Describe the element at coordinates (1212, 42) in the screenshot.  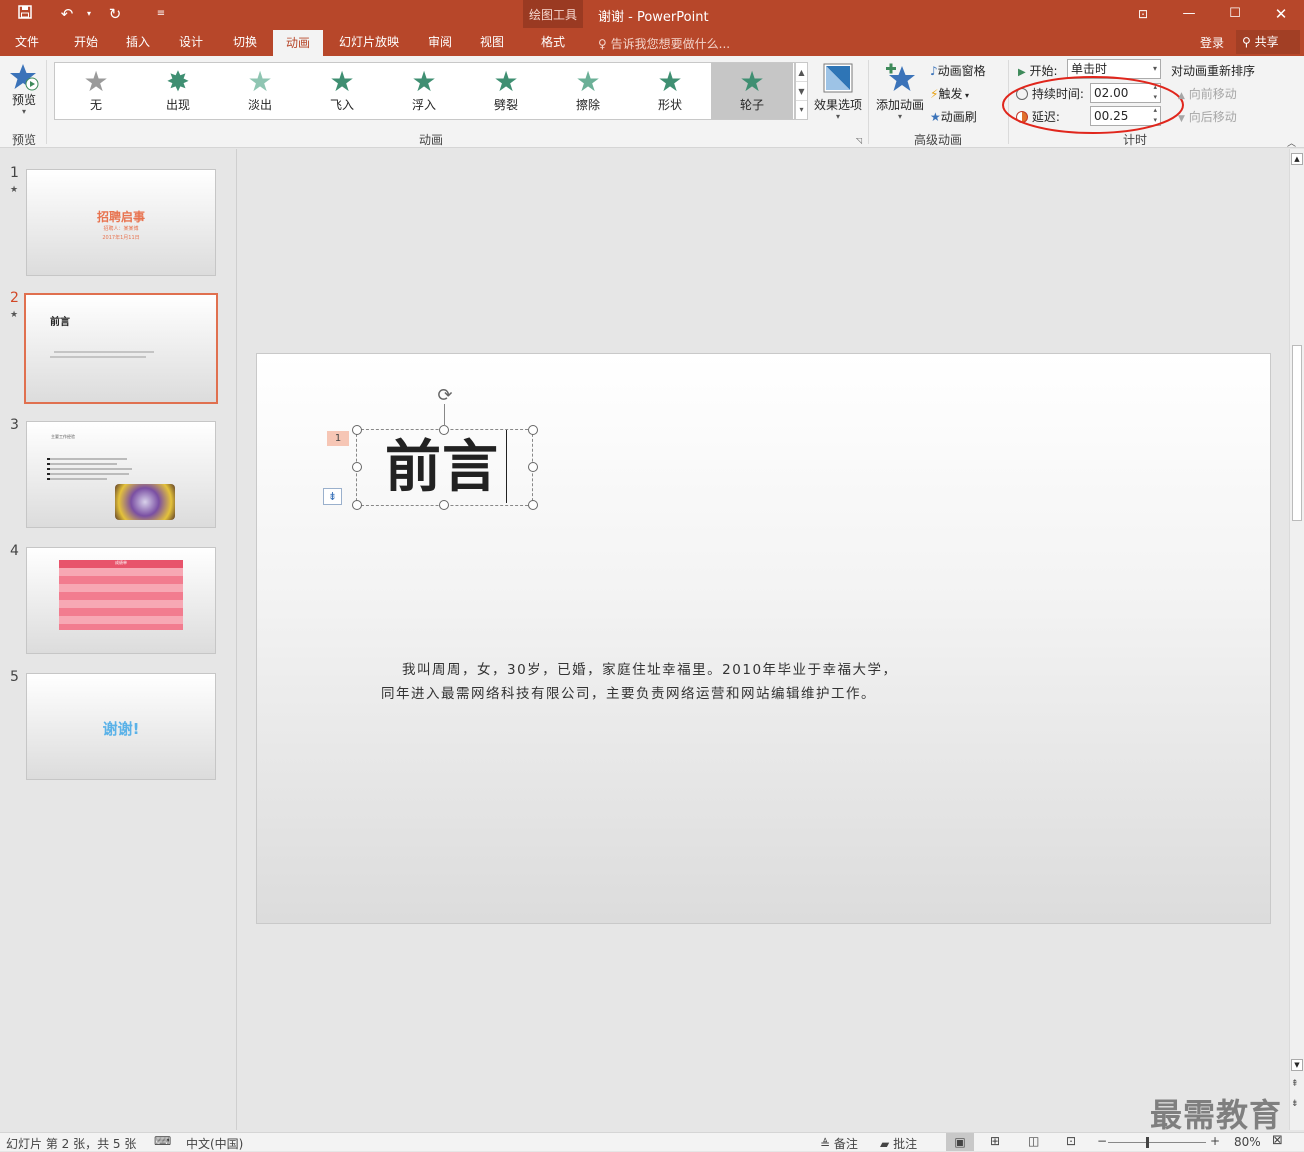
I see `signin-link: 登录` at that location.